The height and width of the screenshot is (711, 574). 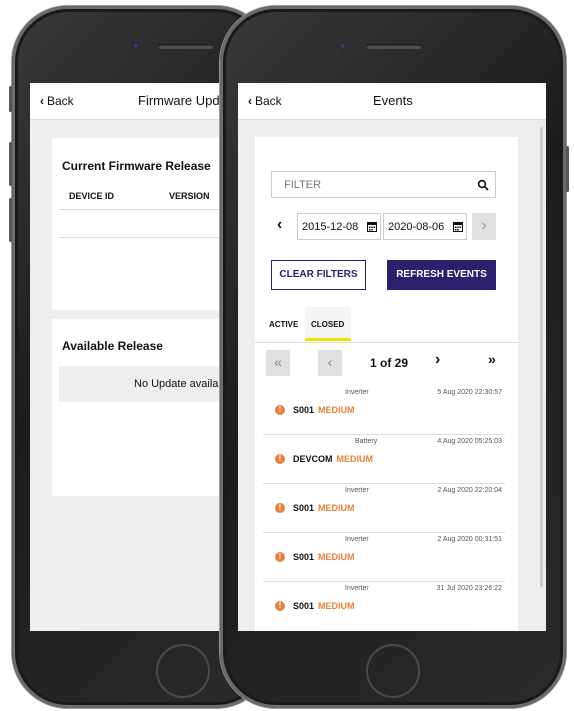 I want to click on event-time: 5 Aug 2020 22:30:57, so click(x=469, y=392).